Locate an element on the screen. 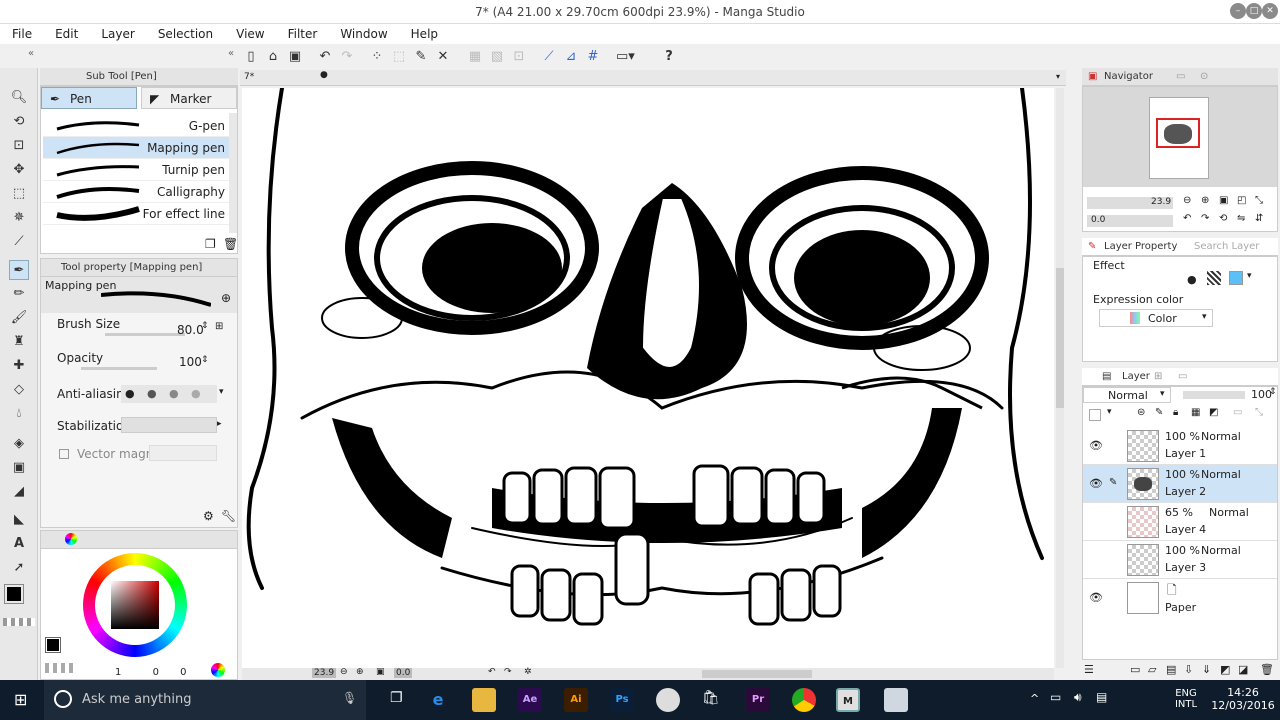  open-file-icon: ⌂ is located at coordinates (273, 57).